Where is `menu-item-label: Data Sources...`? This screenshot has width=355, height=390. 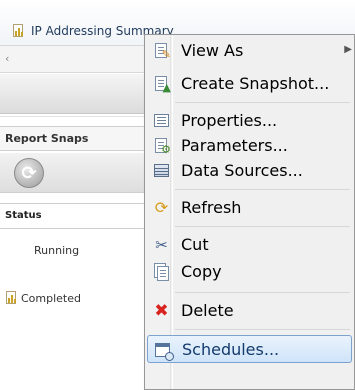
menu-item-label: Data Sources... is located at coordinates (242, 170).